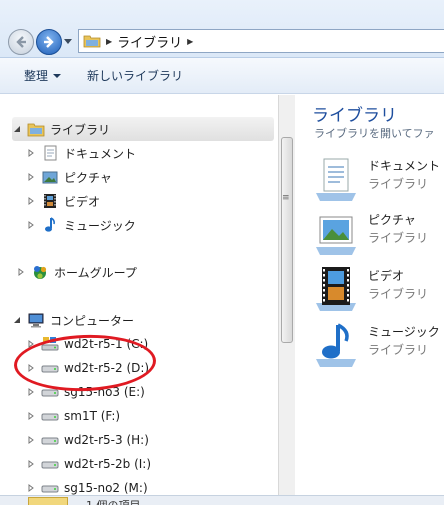 The width and height of the screenshot is (444, 505). Describe the element at coordinates (336, 233) in the screenshot. I see `pictures-library-icon` at that location.